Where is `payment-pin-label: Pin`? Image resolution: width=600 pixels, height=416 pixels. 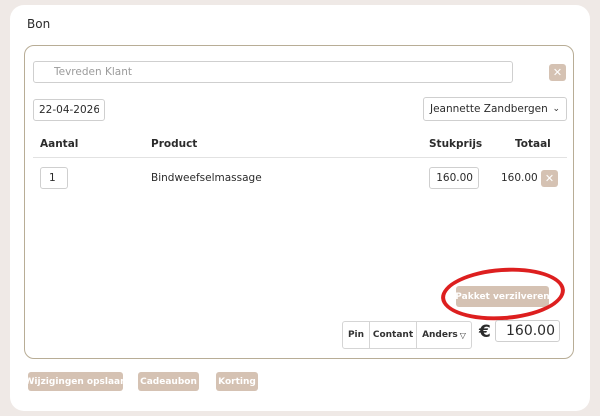 payment-pin-label: Pin is located at coordinates (356, 335).